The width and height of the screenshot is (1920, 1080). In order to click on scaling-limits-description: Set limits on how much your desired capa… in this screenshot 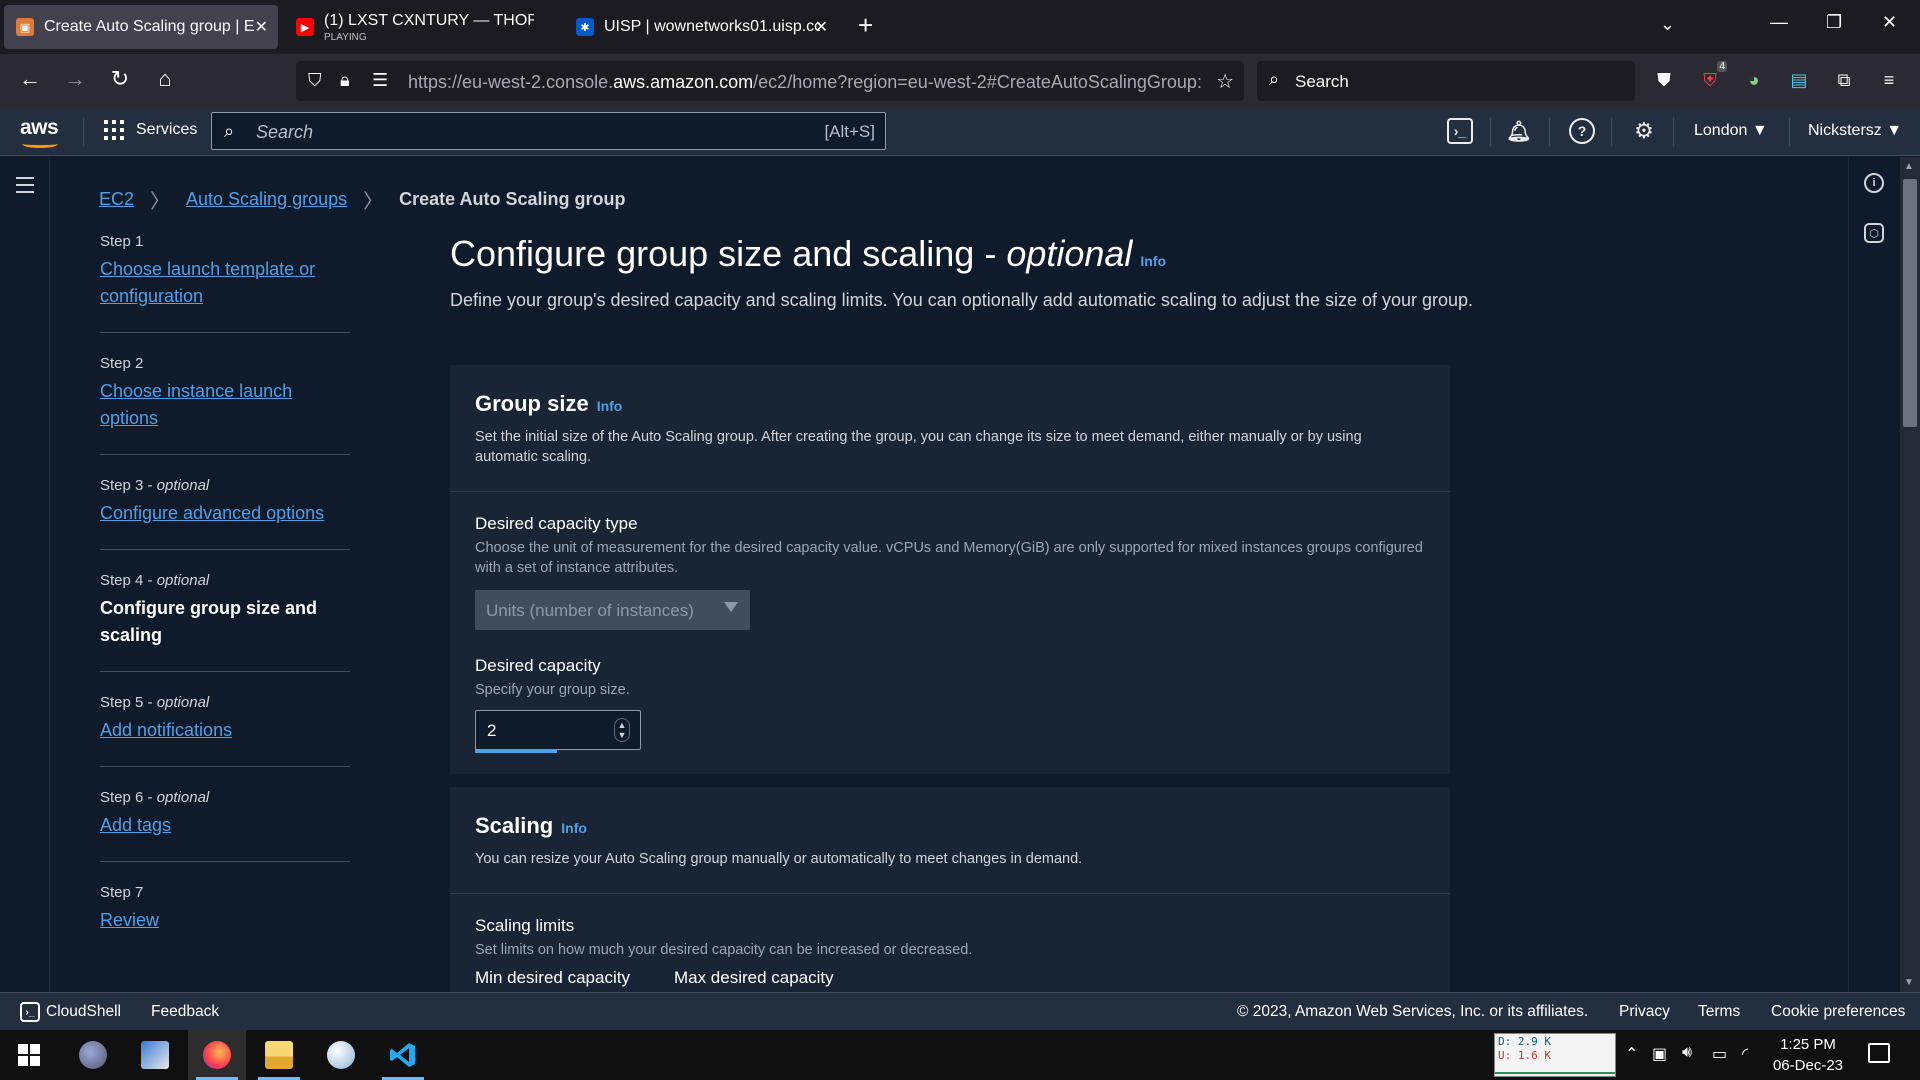, I will do `click(724, 950)`.